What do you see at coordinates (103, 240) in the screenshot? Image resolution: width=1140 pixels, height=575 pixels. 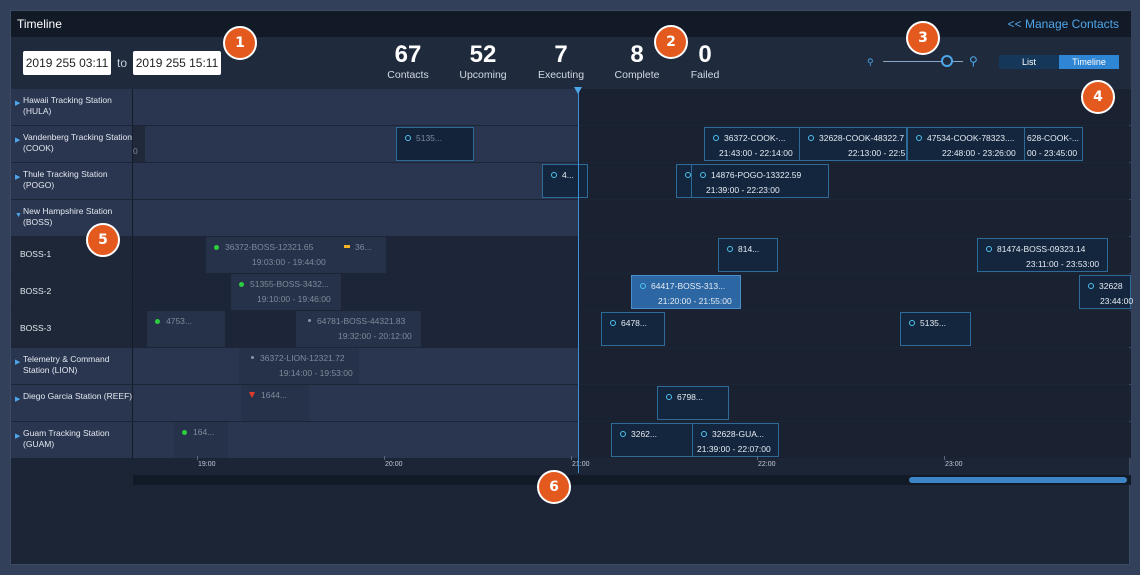 I see `callout-badge-5: 5` at bounding box center [103, 240].